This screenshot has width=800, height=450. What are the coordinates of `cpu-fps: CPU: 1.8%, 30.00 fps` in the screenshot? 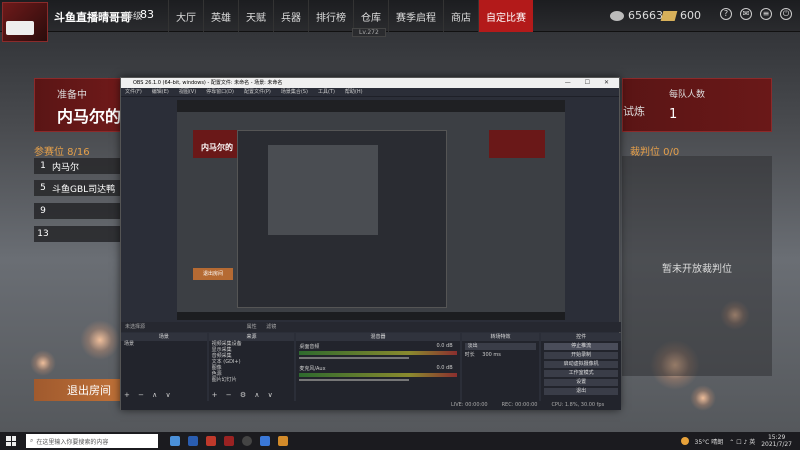 It's located at (578, 405).